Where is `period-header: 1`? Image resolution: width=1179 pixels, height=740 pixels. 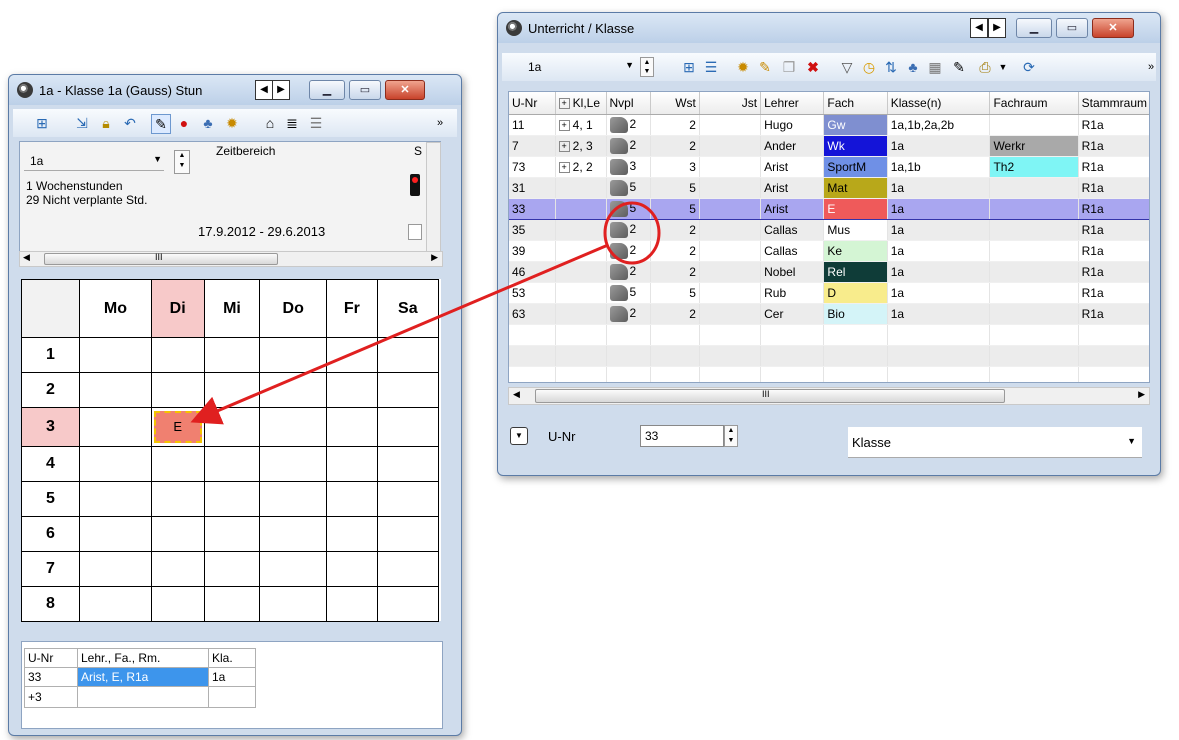
period-header: 1 is located at coordinates (50, 355).